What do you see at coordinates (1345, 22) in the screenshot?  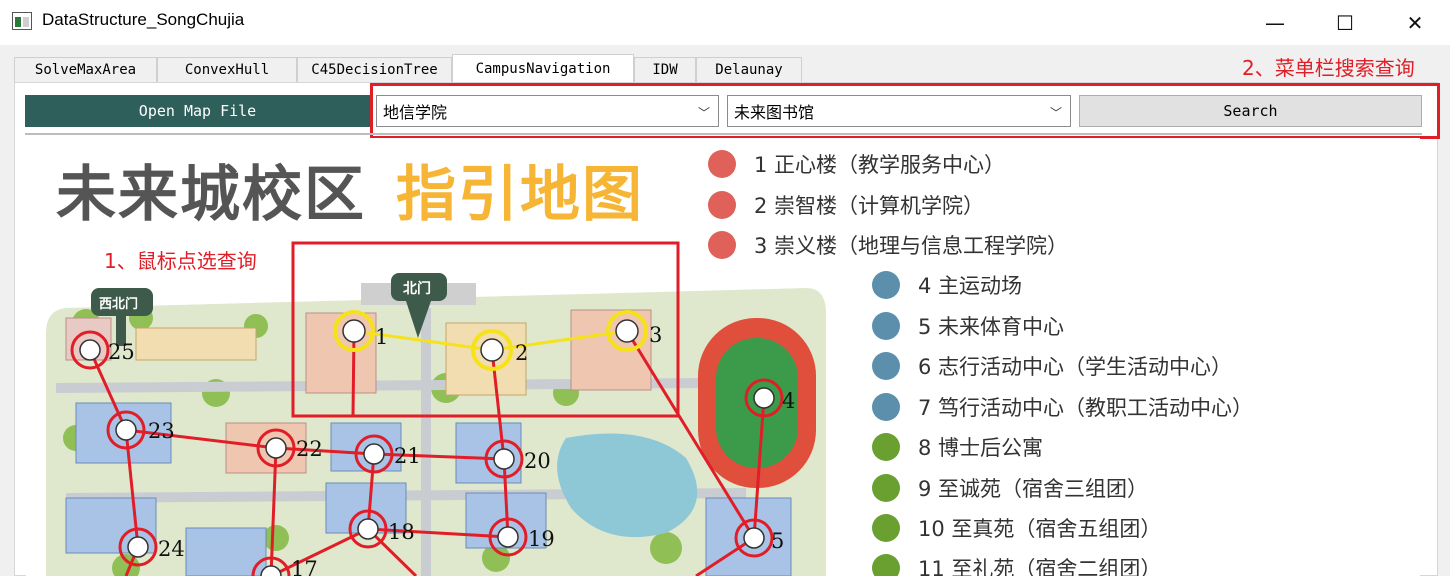 I see `maximize-button: ☐` at bounding box center [1345, 22].